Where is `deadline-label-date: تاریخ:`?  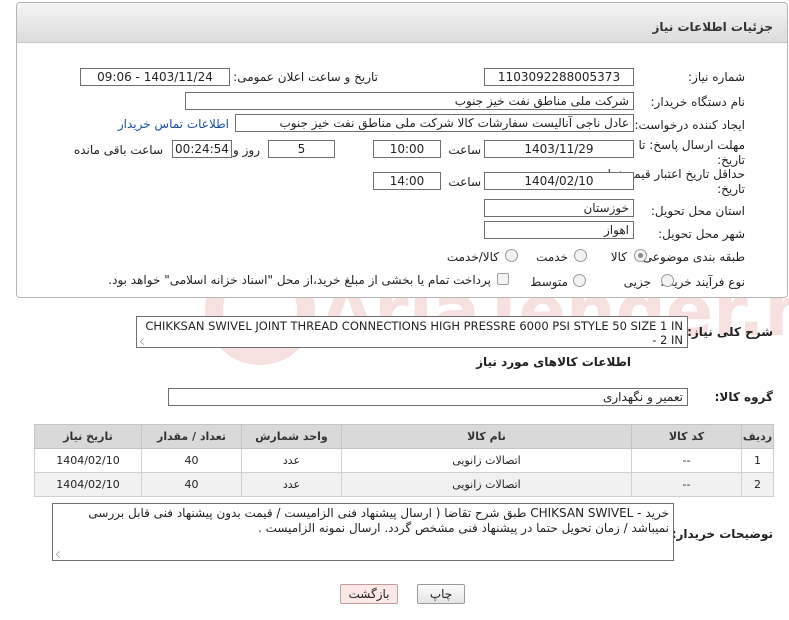 deadline-label-date: تاریخ: is located at coordinates (731, 160).